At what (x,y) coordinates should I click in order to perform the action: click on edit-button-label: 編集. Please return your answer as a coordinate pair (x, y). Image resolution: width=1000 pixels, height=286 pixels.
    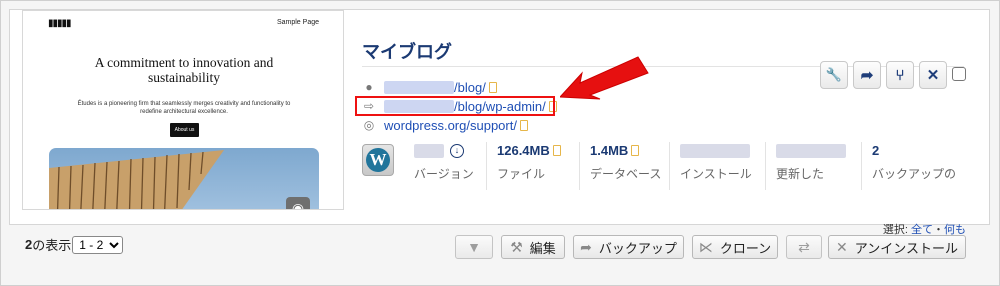
    Looking at the image, I should click on (542, 248).